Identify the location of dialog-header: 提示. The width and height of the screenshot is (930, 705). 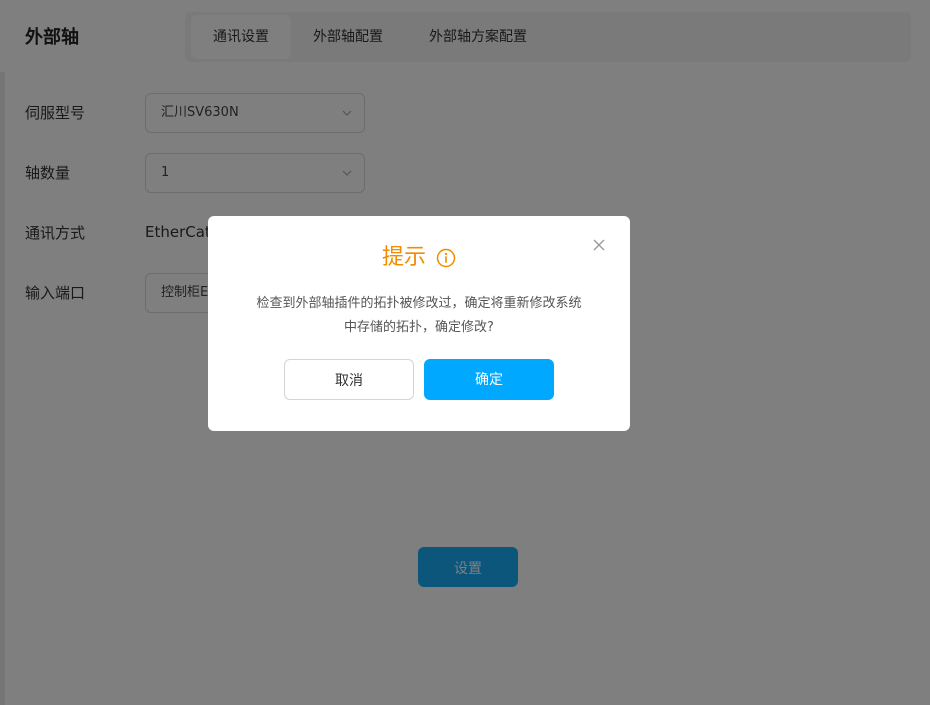
(419, 258).